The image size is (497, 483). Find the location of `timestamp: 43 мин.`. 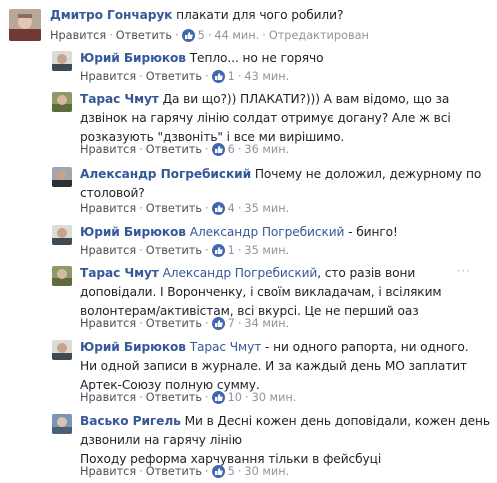

timestamp: 43 мин. is located at coordinates (266, 76).